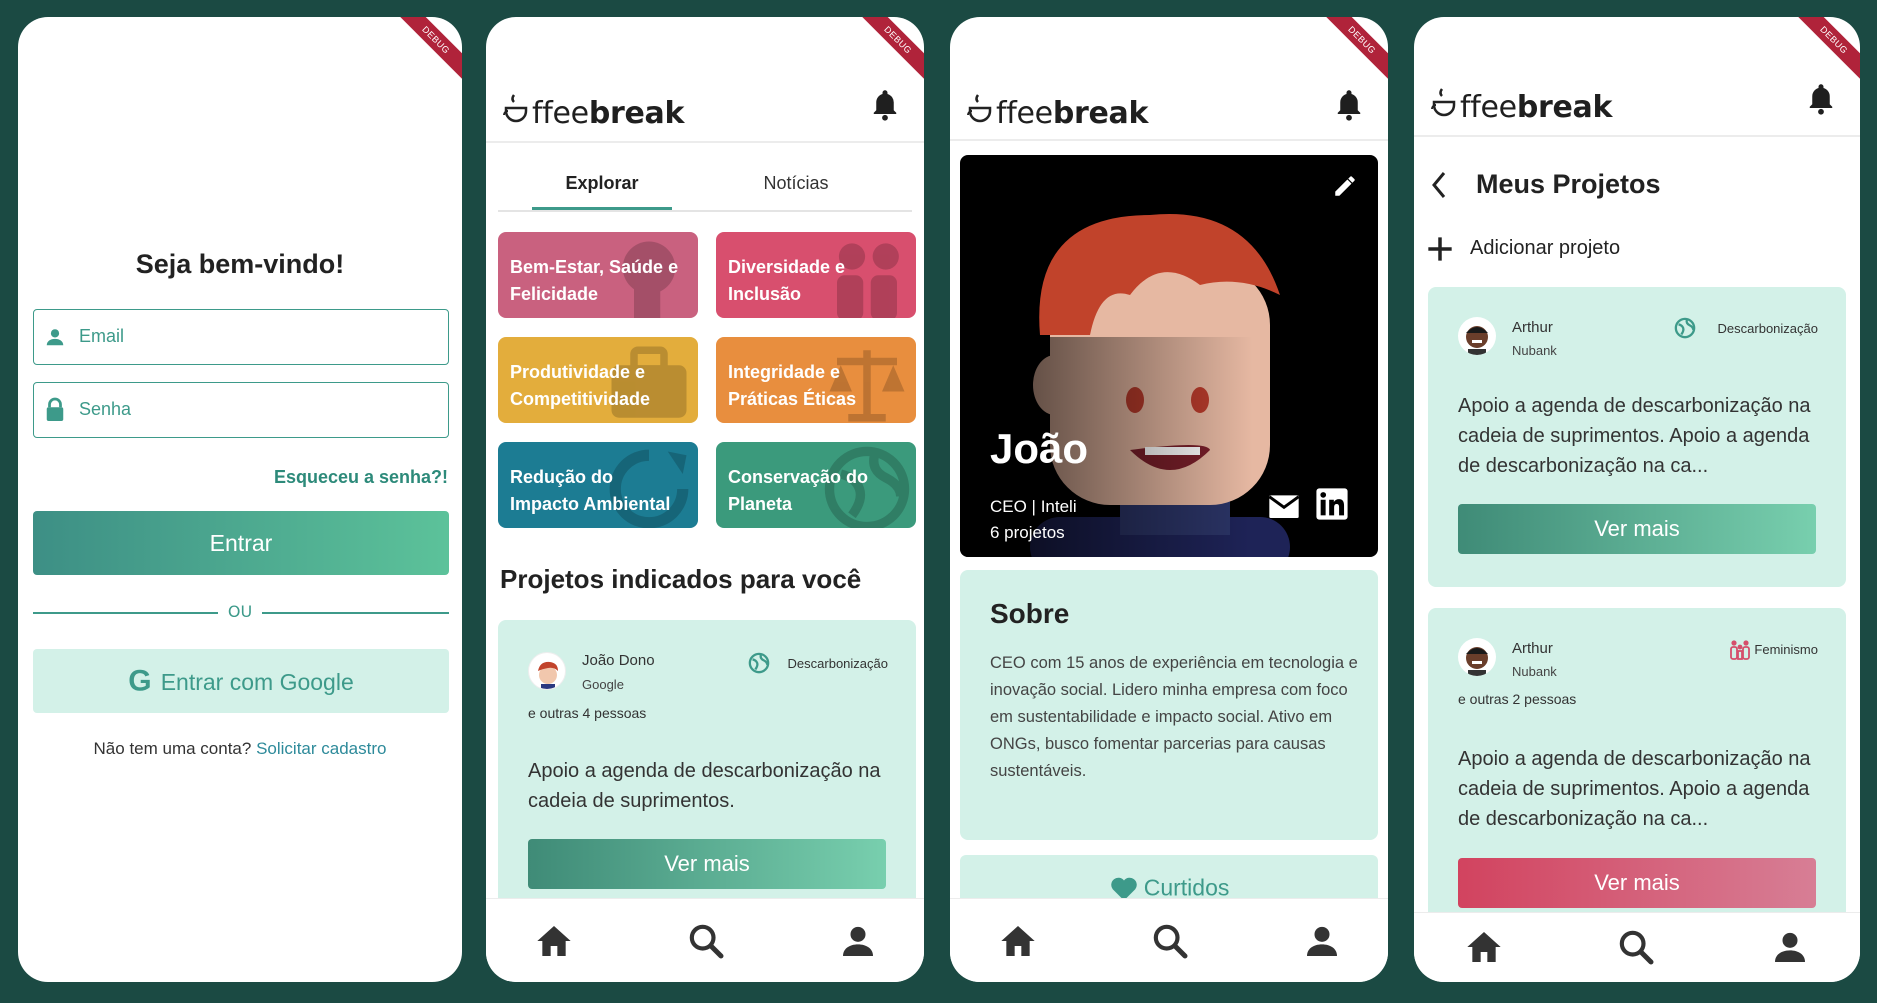 This screenshot has width=1877, height=1003. What do you see at coordinates (1332, 504) in the screenshot?
I see `linkedin-icon` at bounding box center [1332, 504].